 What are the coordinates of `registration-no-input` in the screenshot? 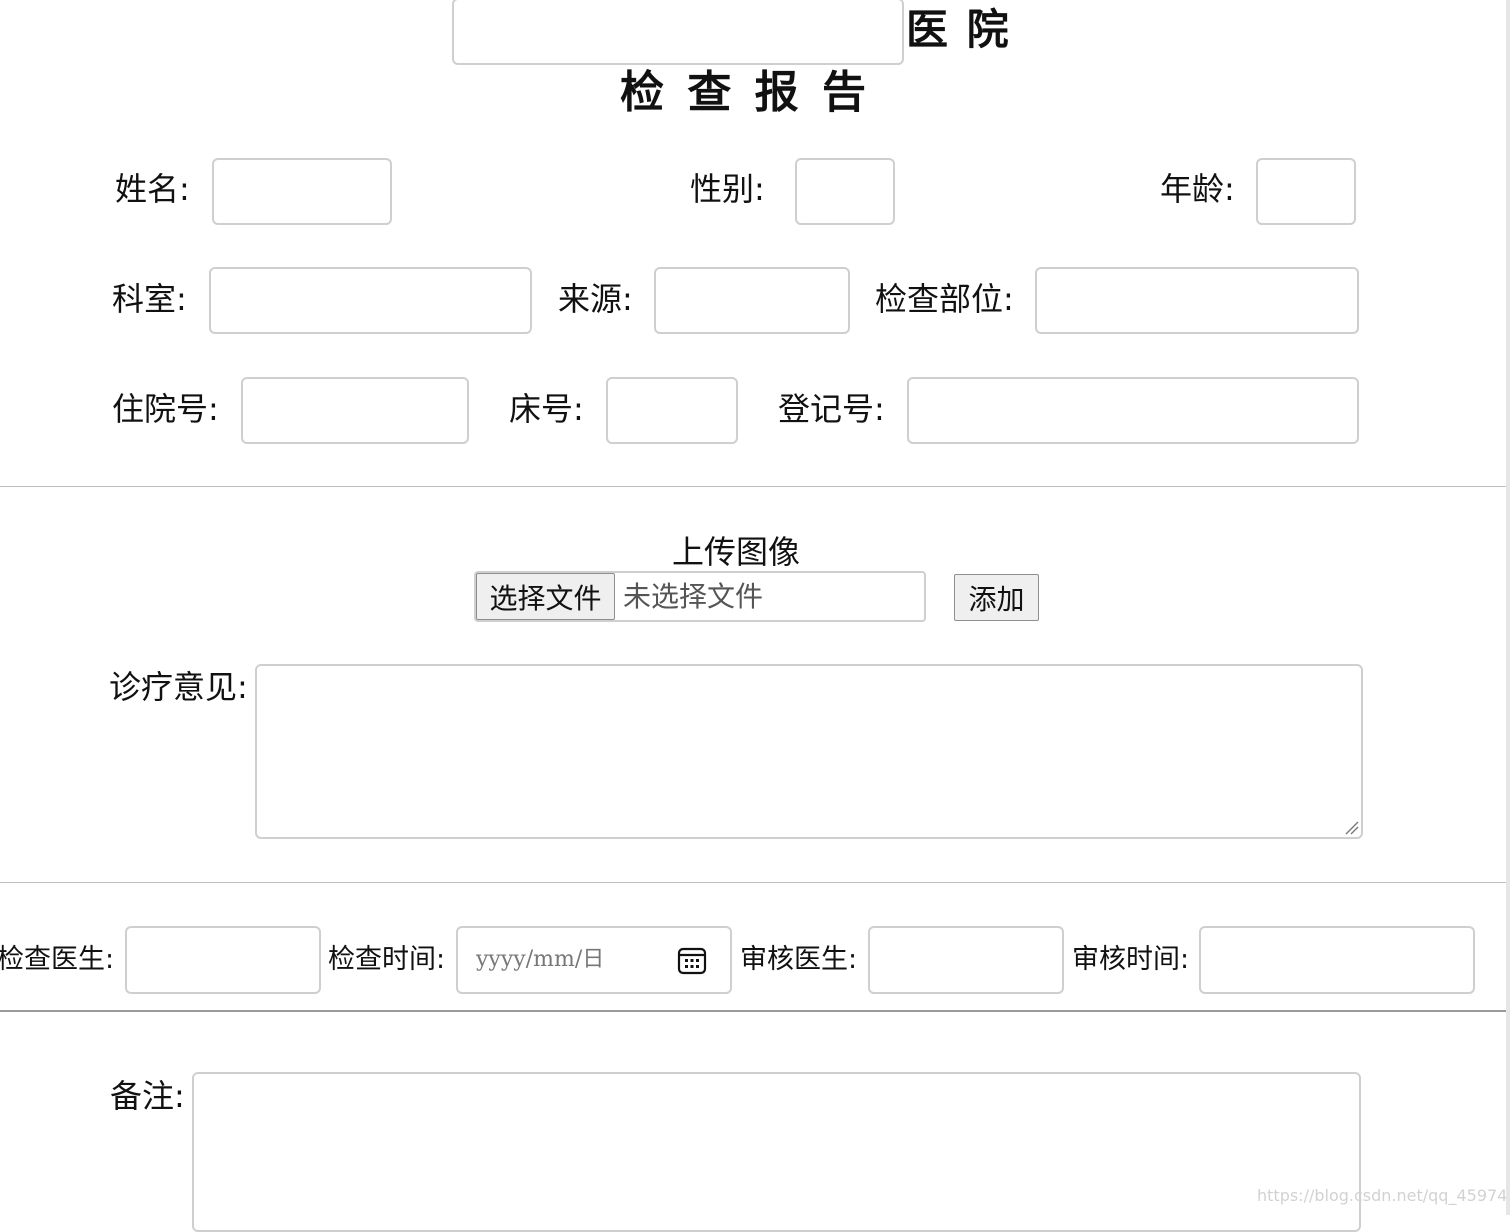 It's located at (1133, 410).